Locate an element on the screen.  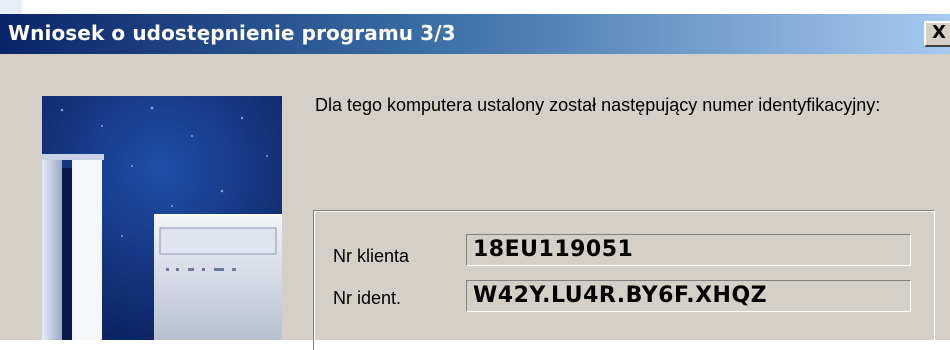
top-accent is located at coordinates (11, 7).